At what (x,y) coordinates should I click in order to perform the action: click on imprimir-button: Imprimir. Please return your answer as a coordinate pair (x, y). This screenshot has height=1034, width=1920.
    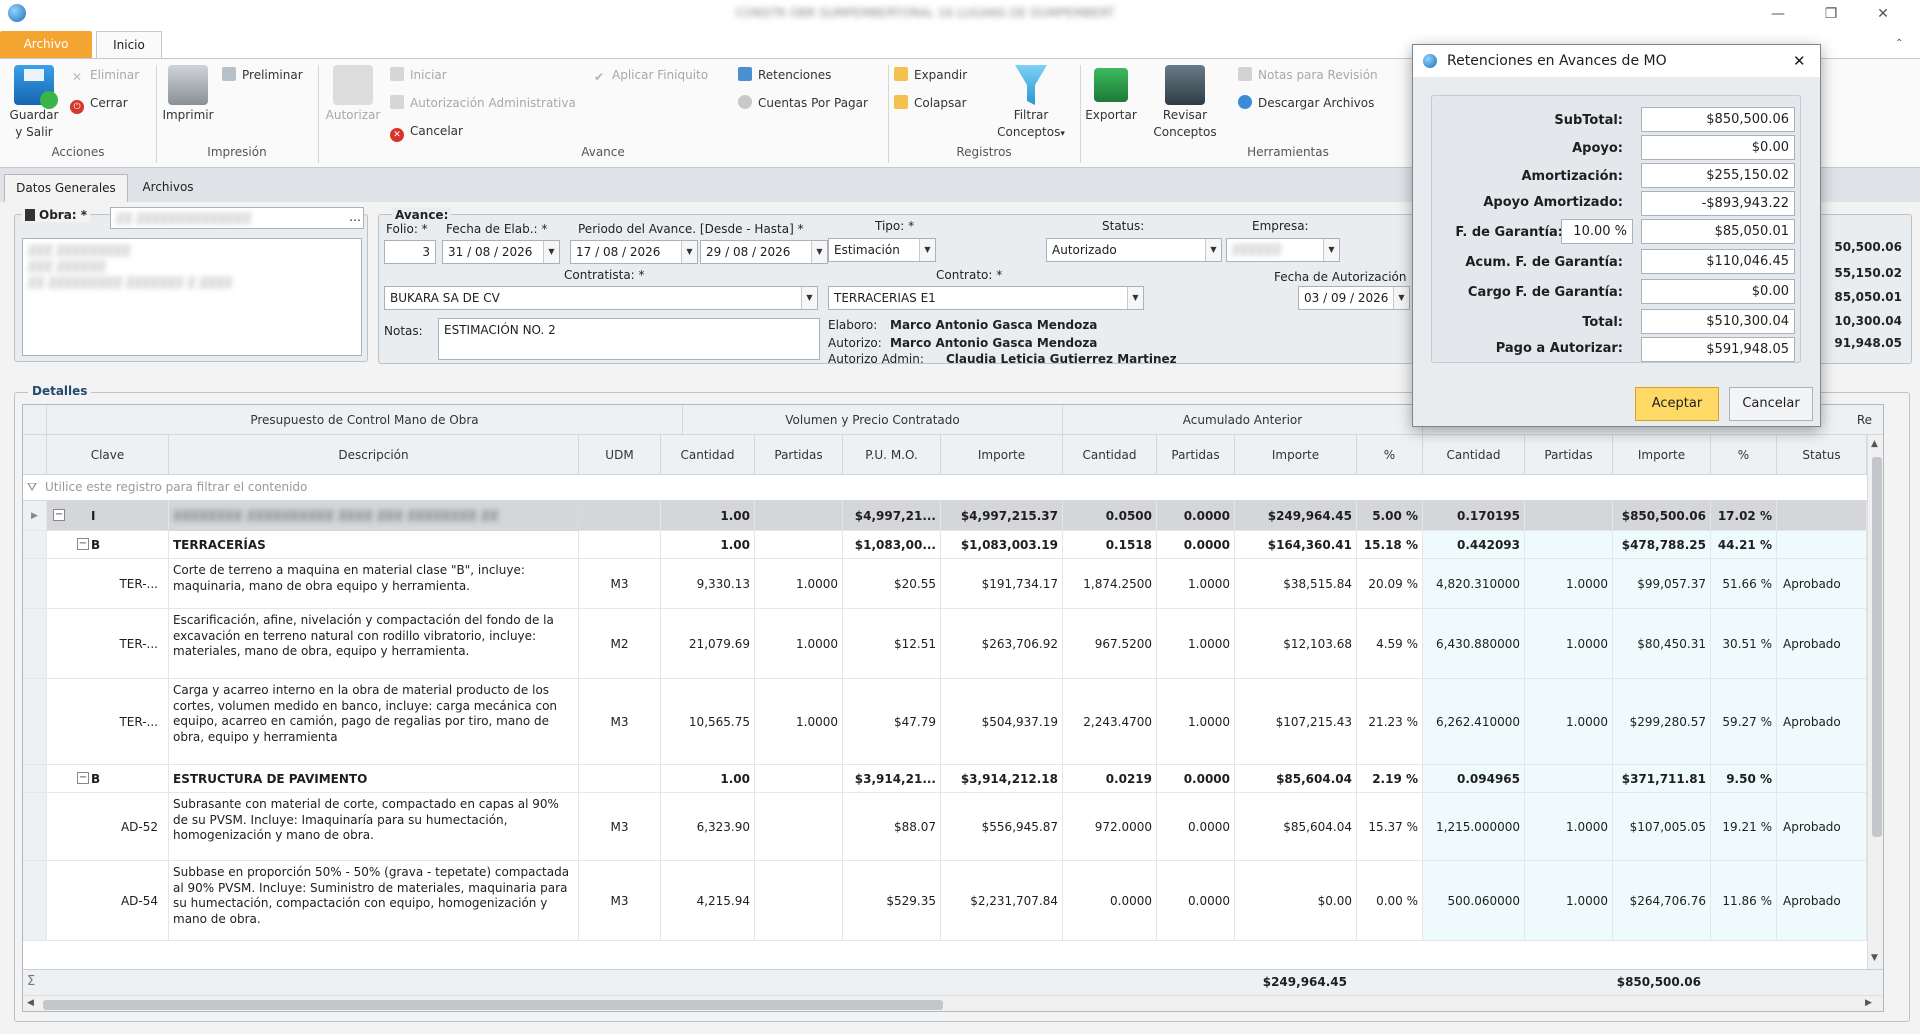
    Looking at the image, I should click on (188, 94).